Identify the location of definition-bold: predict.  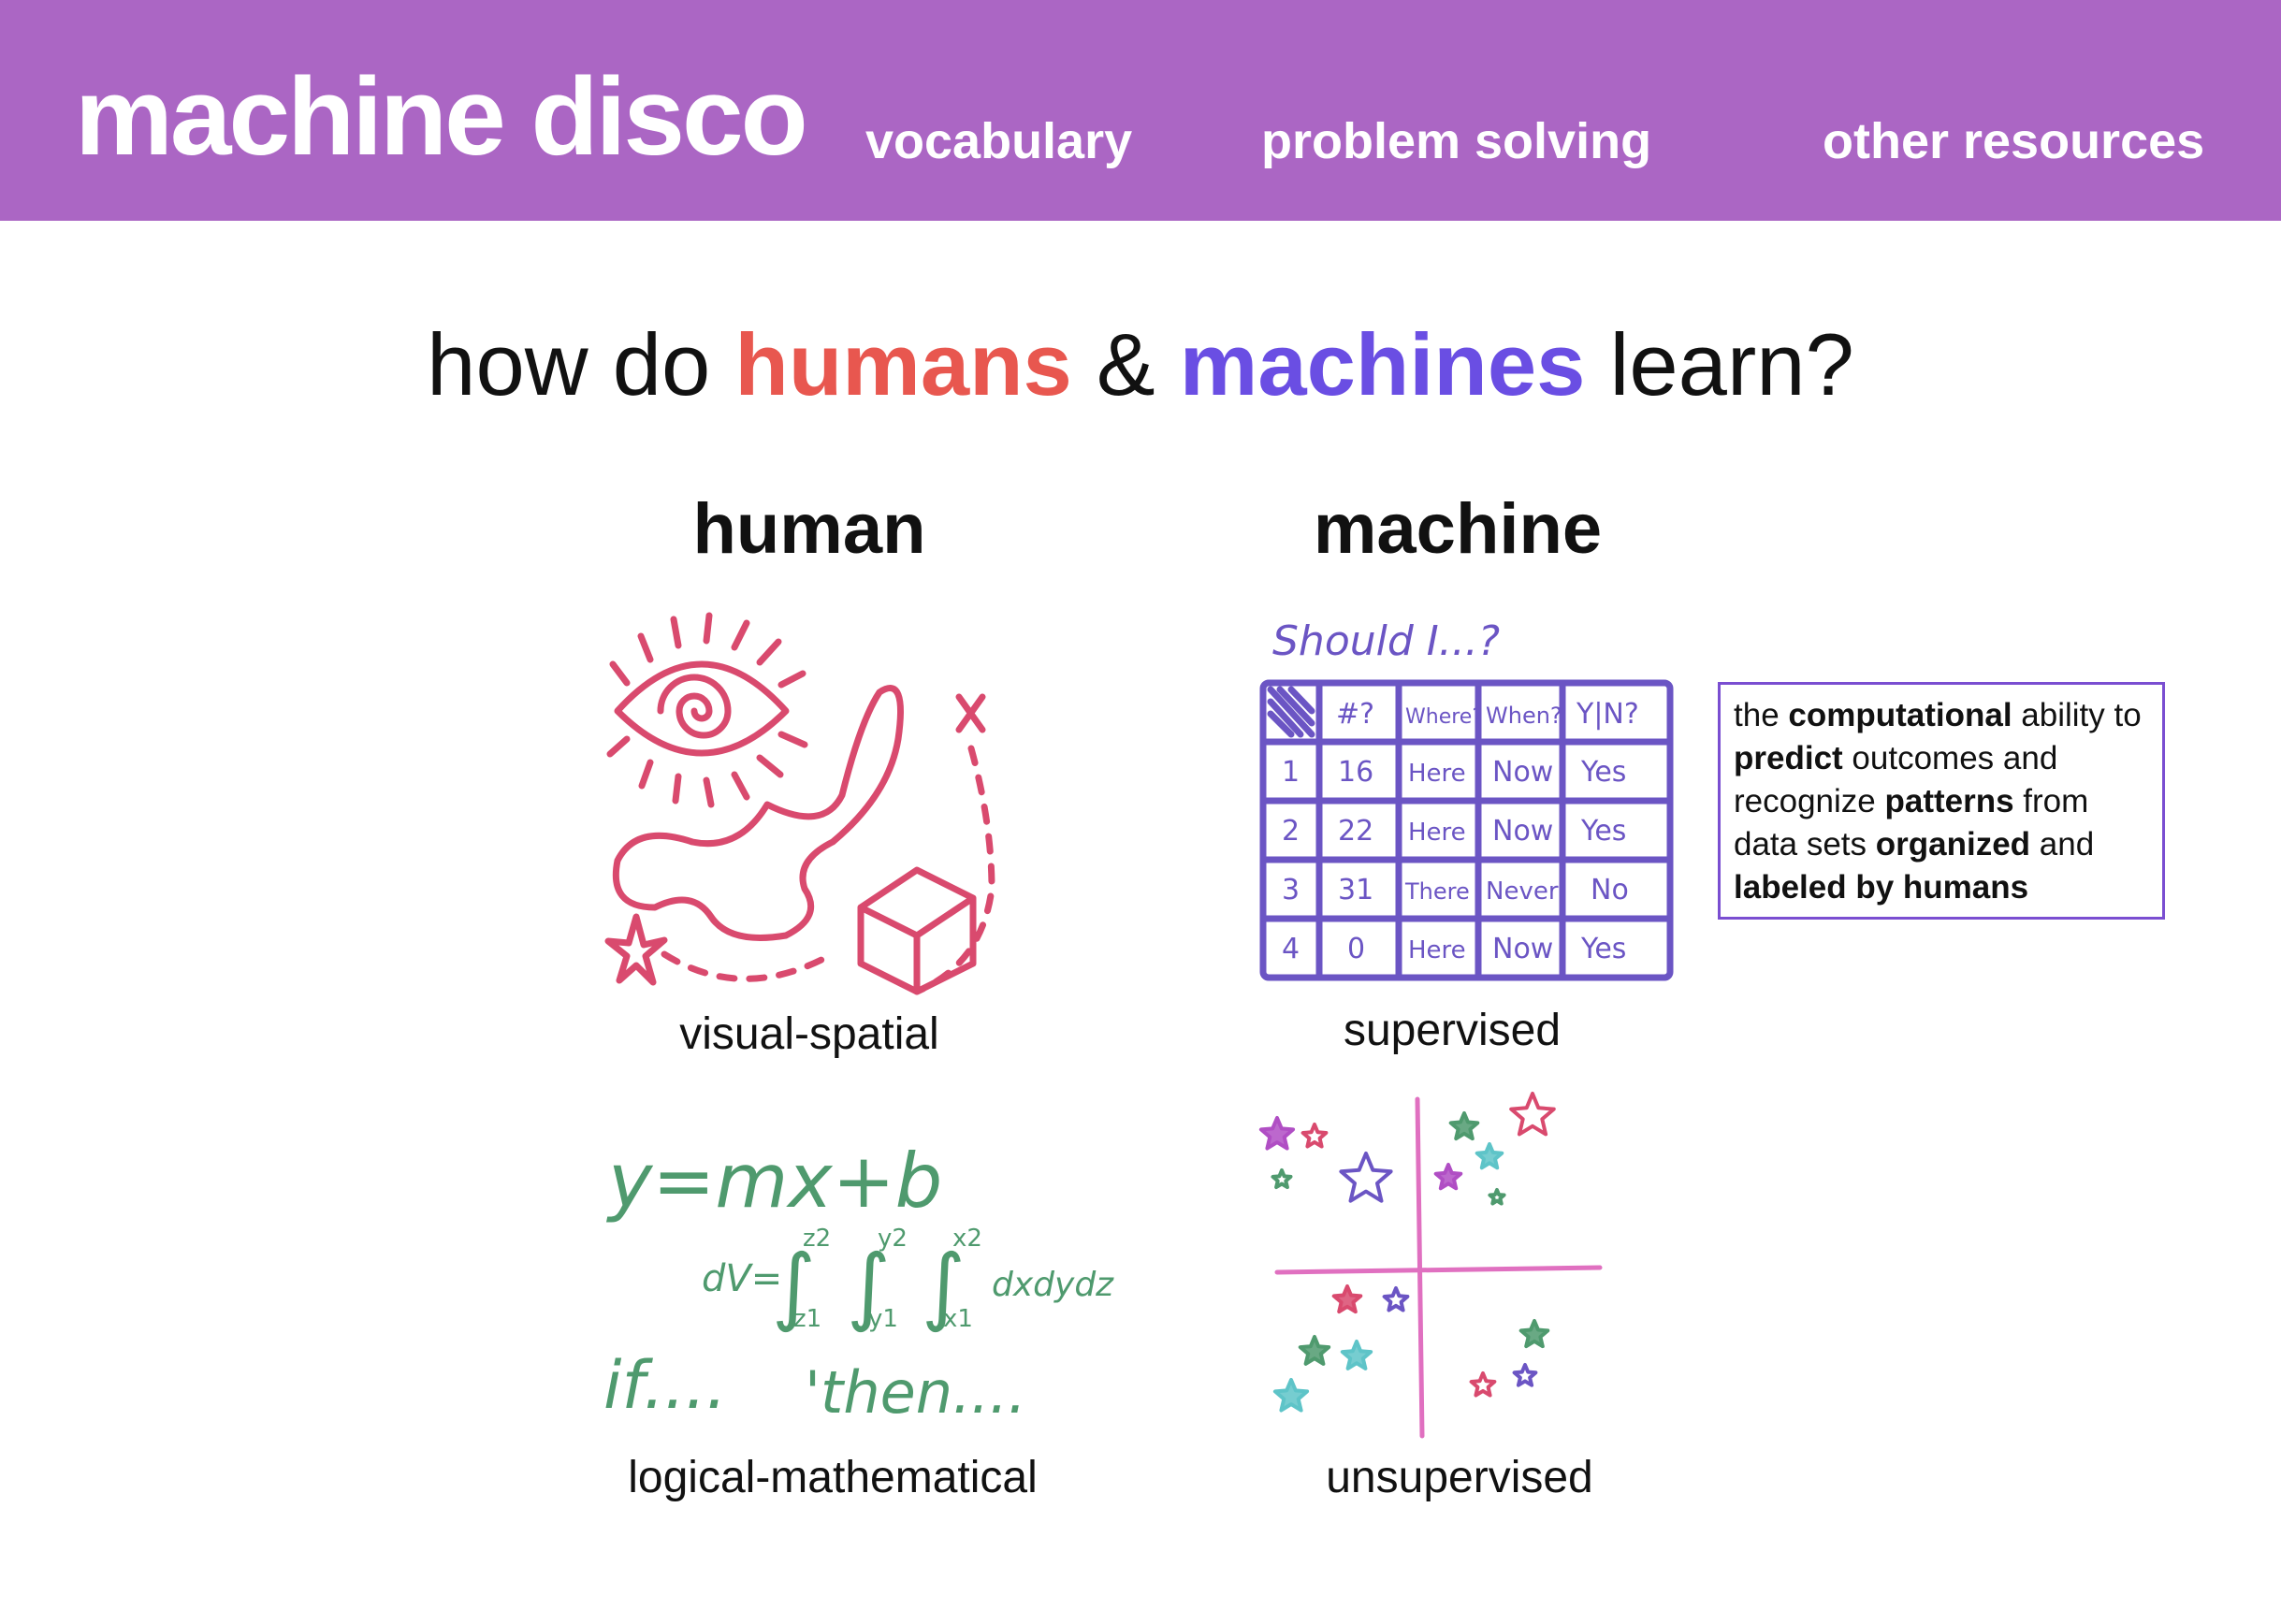
(1788, 758).